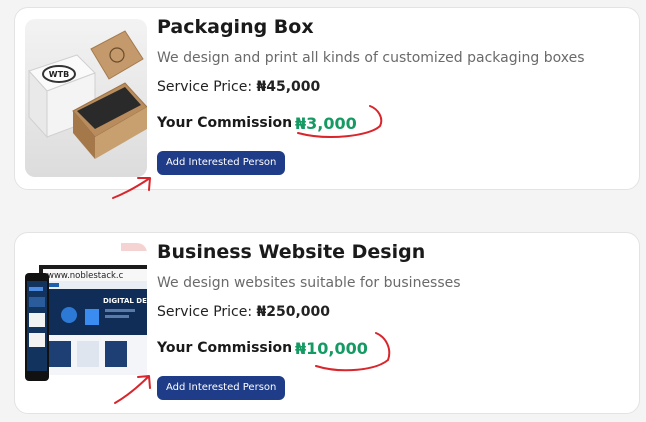 This screenshot has height=422, width=646. I want to click on service-price: Service Price: ₦250,000, so click(243, 312).